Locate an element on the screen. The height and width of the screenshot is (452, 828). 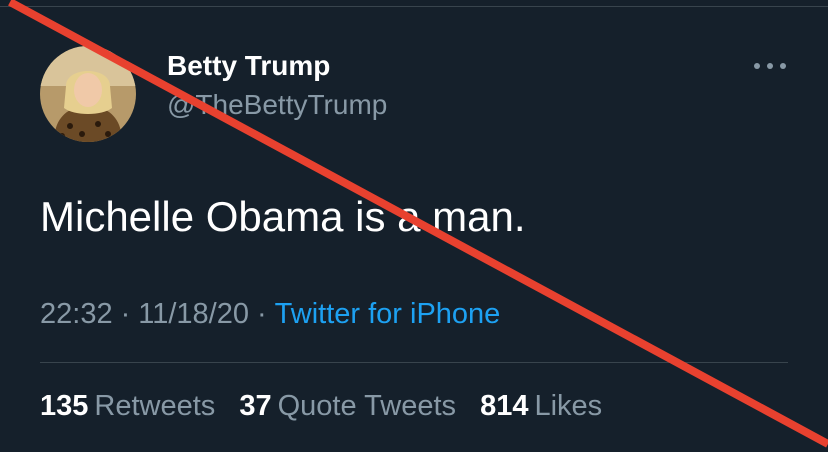
tweet-meta: 22:32 · 11/18/20 · Twitter for iPhone is located at coordinates (270, 314).